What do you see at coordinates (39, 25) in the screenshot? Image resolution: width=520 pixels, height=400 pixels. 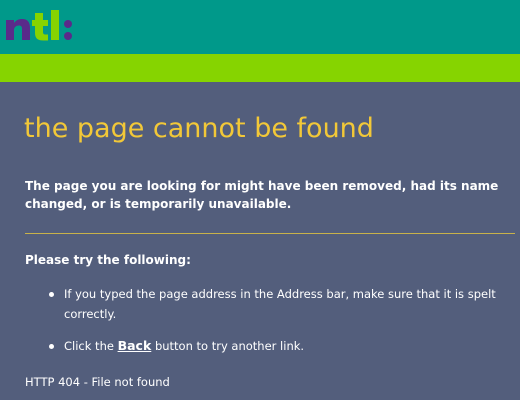 I see `ntl-logo-icon` at bounding box center [39, 25].